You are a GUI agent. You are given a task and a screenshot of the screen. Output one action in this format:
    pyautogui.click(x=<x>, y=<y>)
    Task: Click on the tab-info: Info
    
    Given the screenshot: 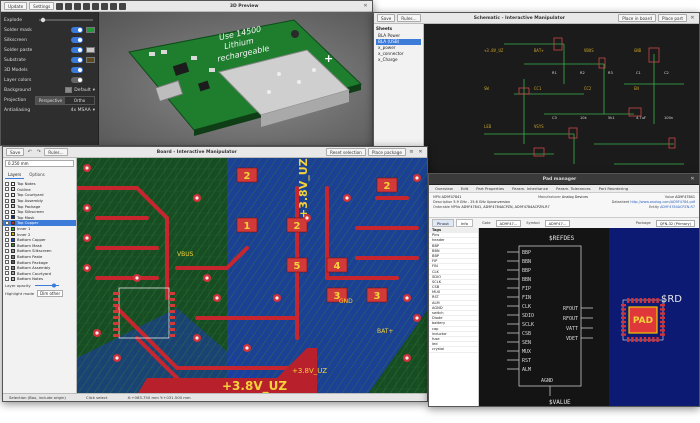 What is the action you would take?
    pyautogui.click(x=464, y=223)
    